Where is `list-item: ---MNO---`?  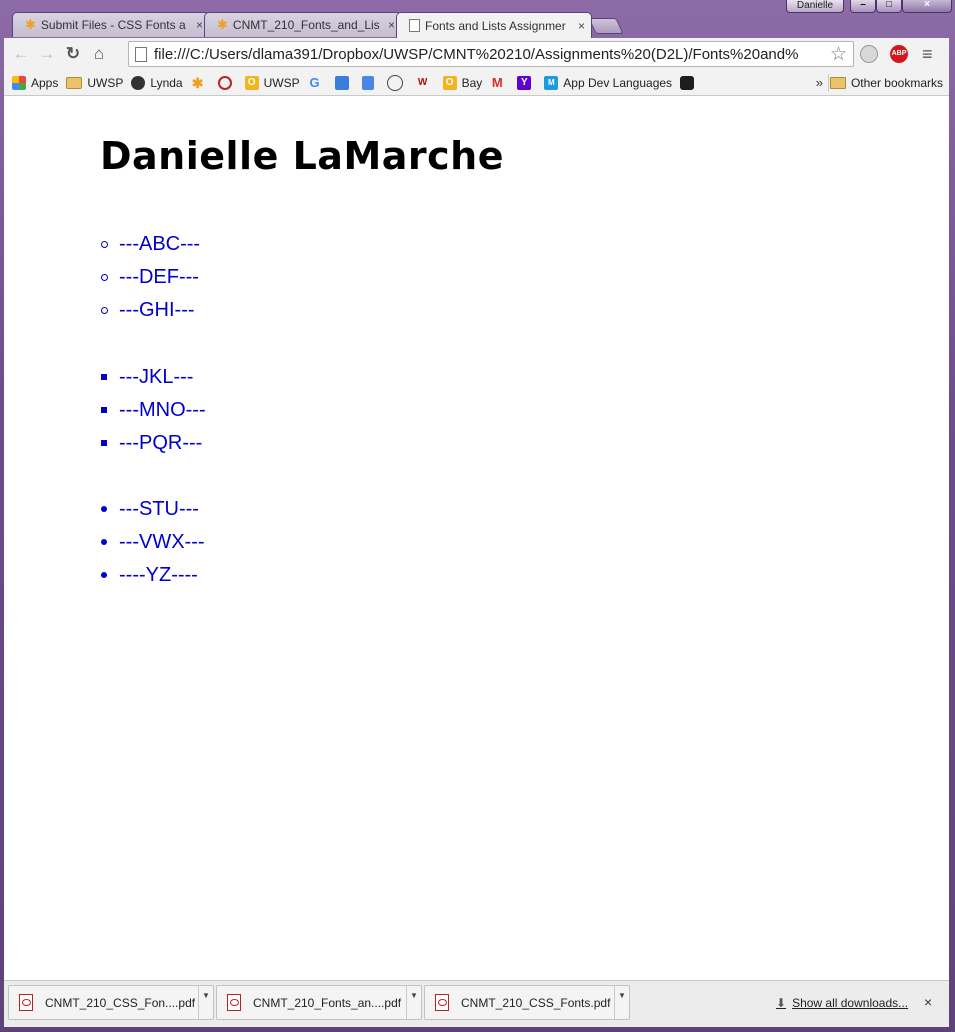 list-item: ---MNO--- is located at coordinates (153, 410).